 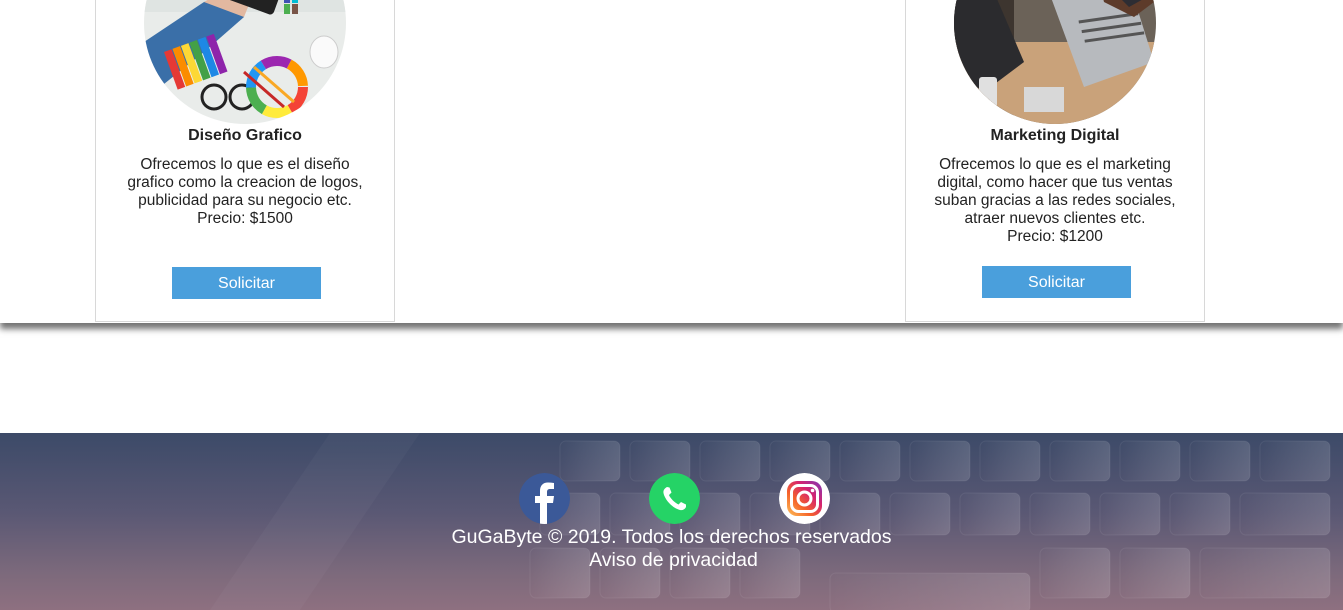 What do you see at coordinates (671, 560) in the screenshot?
I see `privacy-link: Aviso de privacidad` at bounding box center [671, 560].